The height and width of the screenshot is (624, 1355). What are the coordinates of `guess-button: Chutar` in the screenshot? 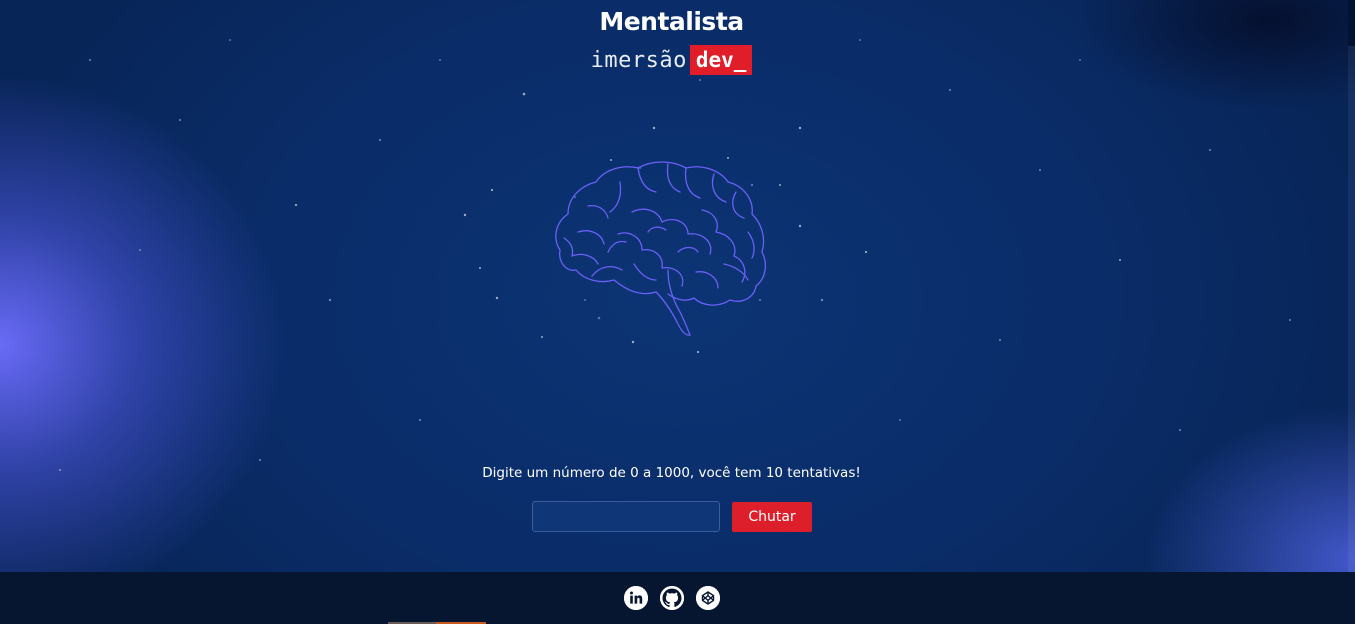 It's located at (772, 517).